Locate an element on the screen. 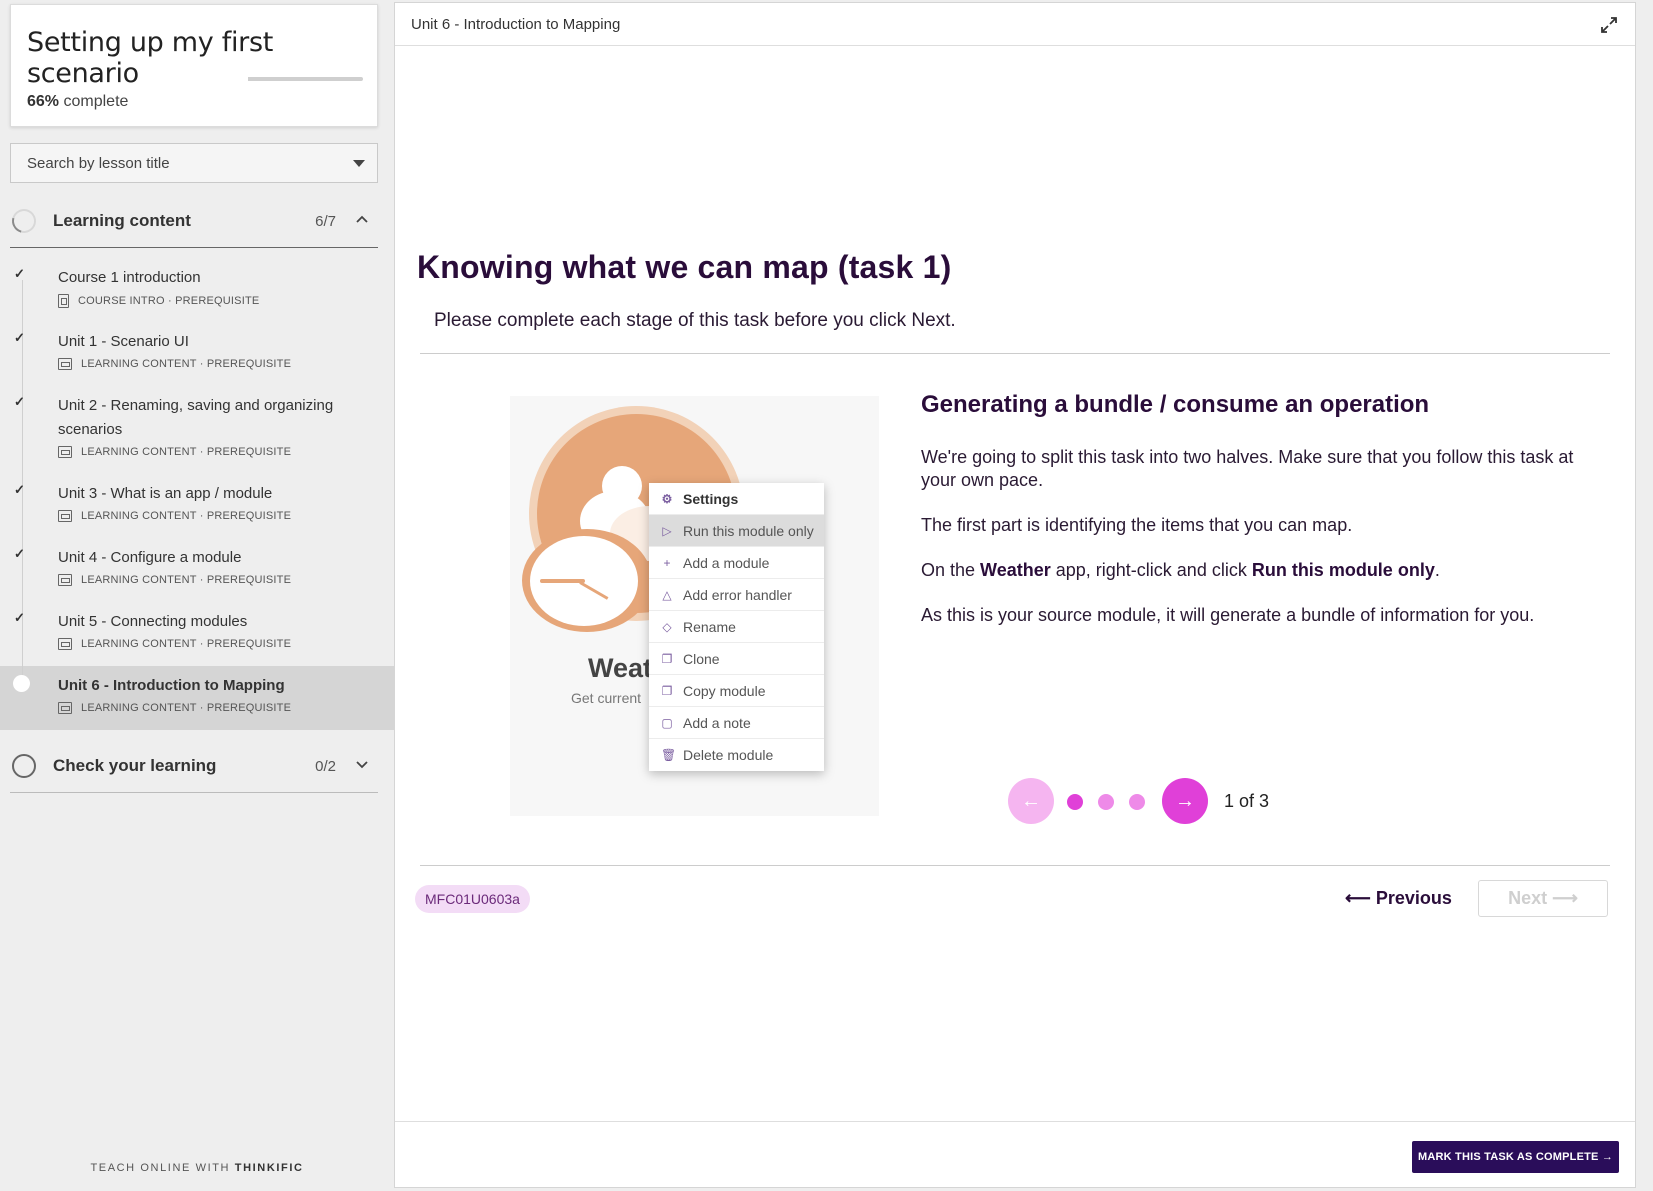 This screenshot has width=1653, height=1191. menu-item-delete-module: 🗑 Delete module is located at coordinates (736, 755).